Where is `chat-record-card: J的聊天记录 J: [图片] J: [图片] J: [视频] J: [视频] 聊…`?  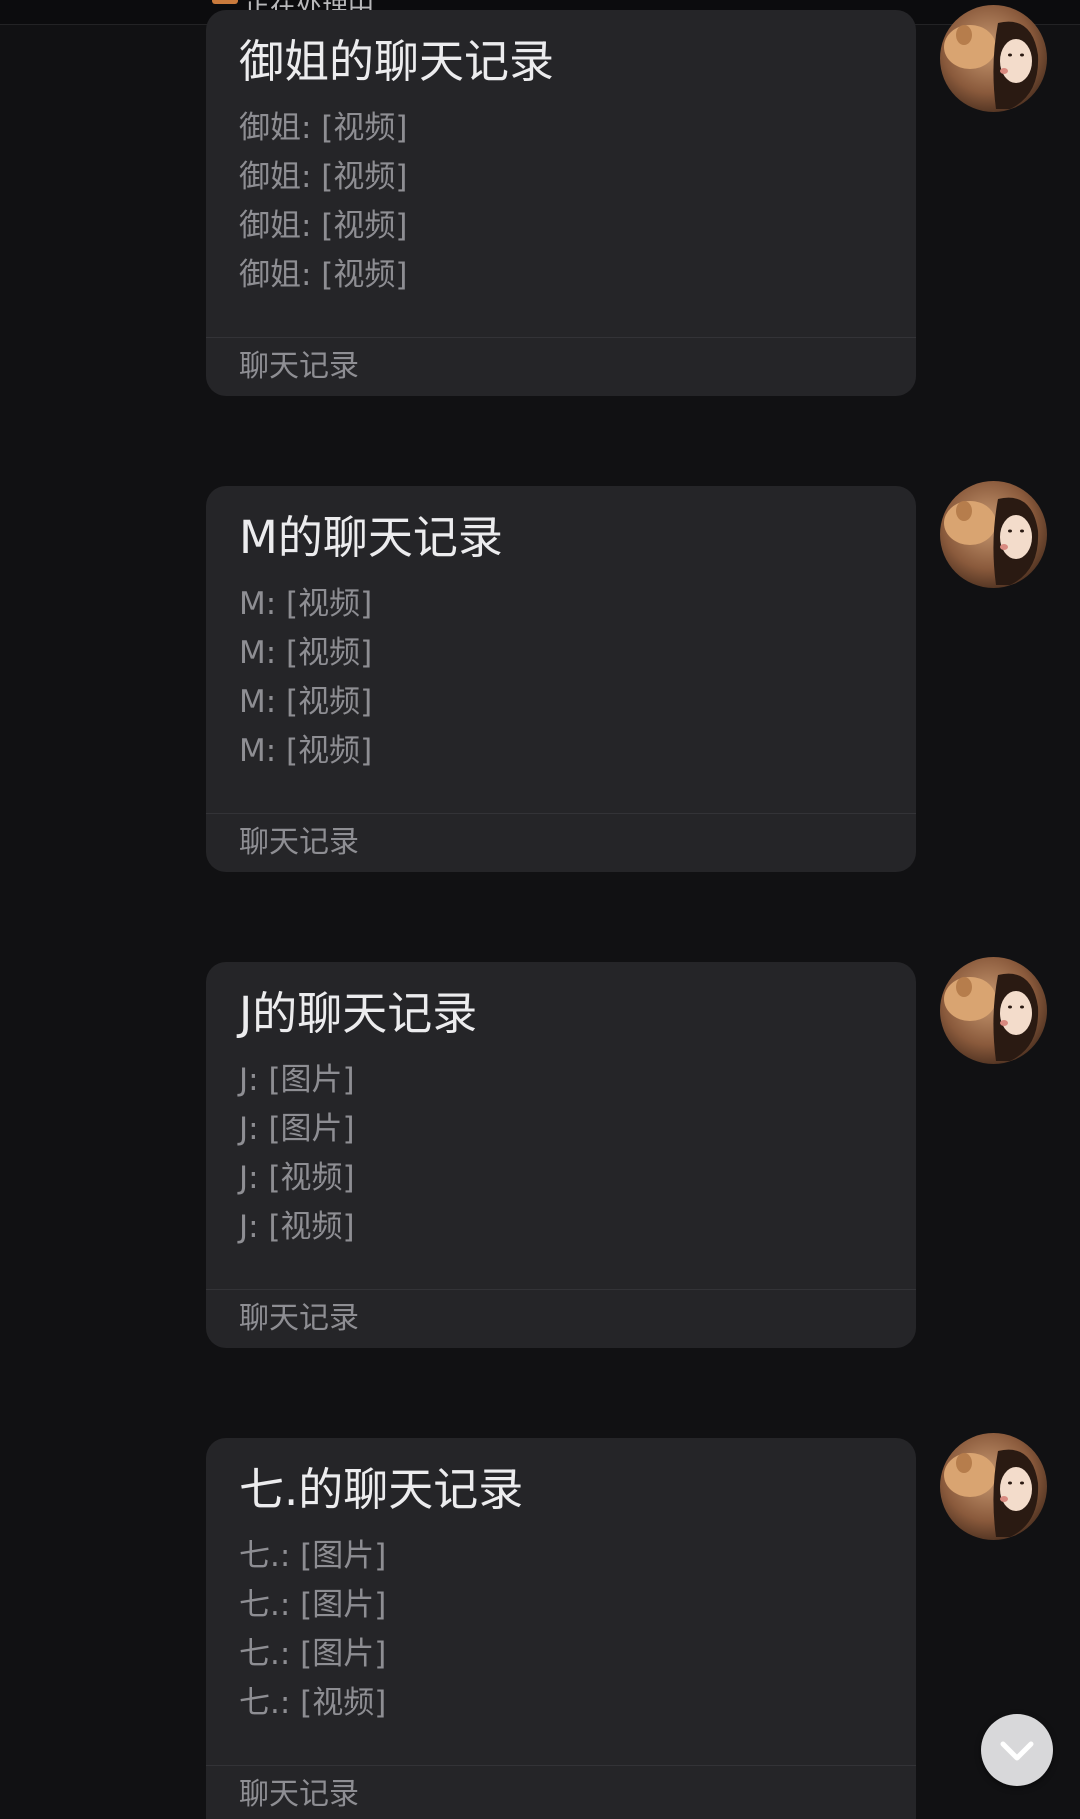
chat-record-card: J的聊天记录 J: [图片] J: [图片] J: [视频] J: [视频] 聊… is located at coordinates (561, 1155).